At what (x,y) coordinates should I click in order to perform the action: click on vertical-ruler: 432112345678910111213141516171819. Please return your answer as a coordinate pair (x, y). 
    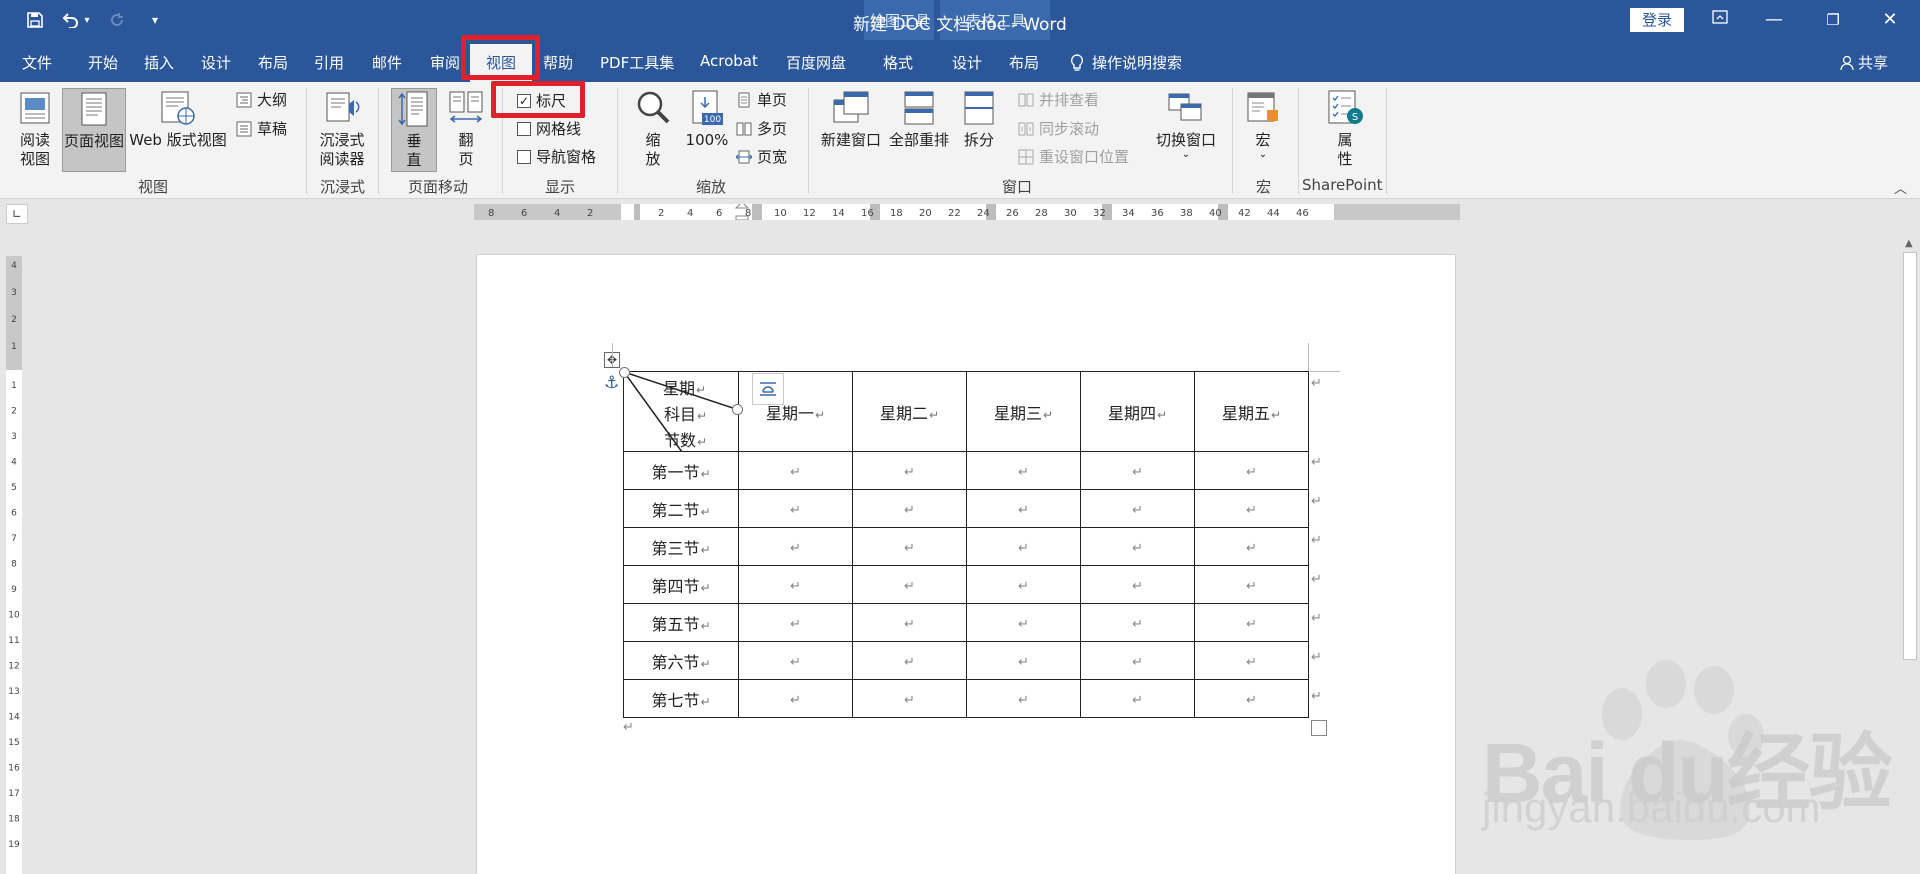
    Looking at the image, I should click on (14, 565).